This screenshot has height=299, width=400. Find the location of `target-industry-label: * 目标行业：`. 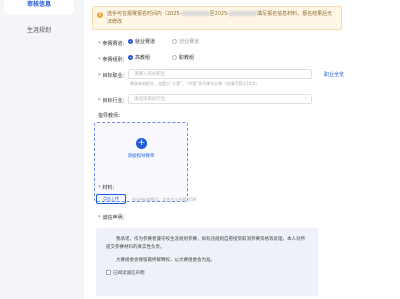

target-industry-label: * 目标行业： is located at coordinates (113, 101).